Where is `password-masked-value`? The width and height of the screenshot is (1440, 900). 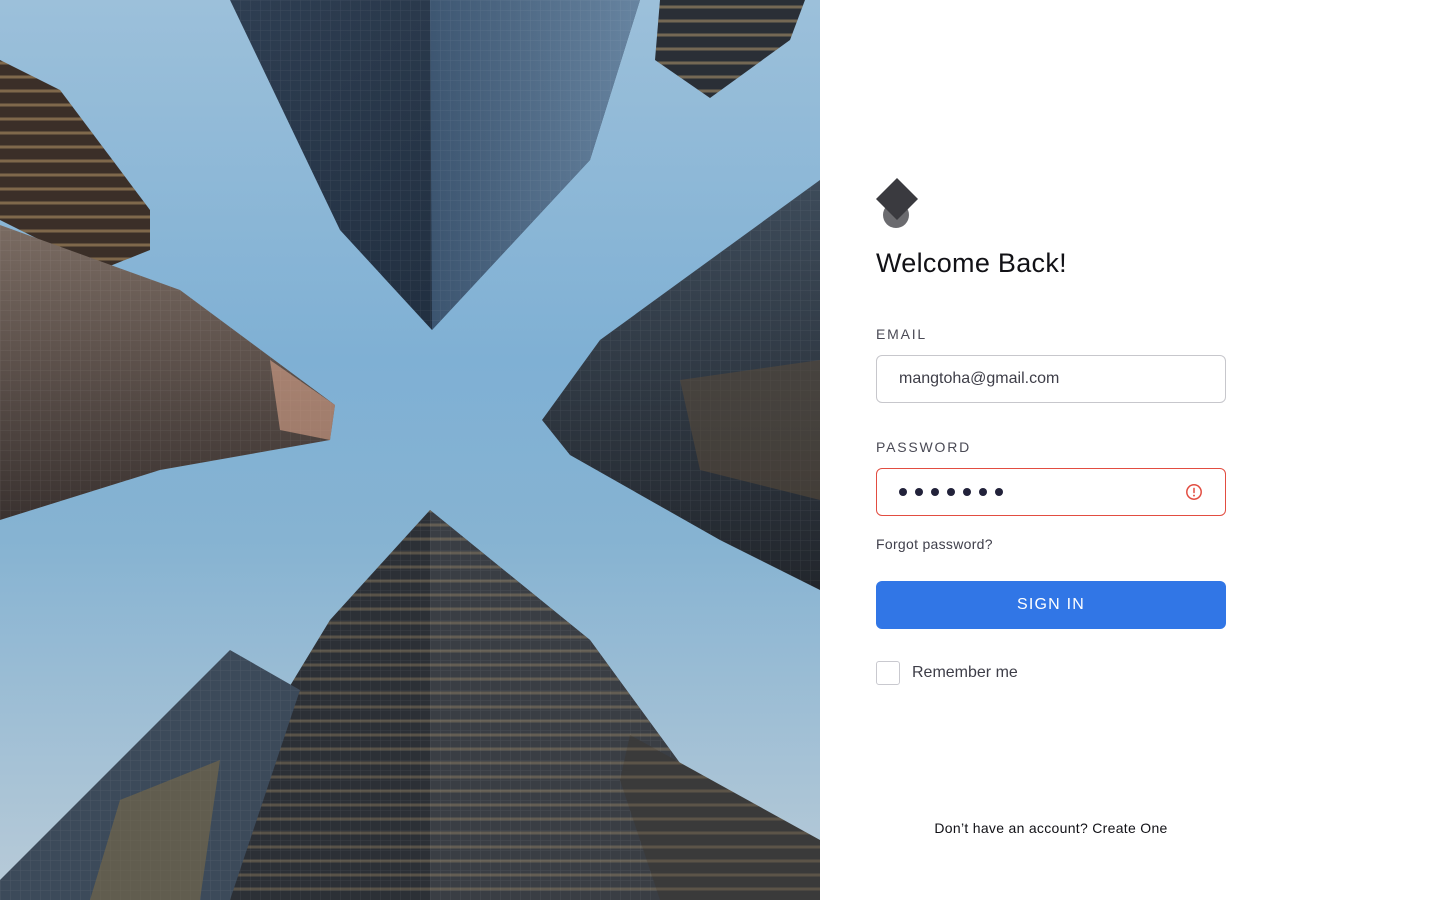
password-masked-value is located at coordinates (951, 492).